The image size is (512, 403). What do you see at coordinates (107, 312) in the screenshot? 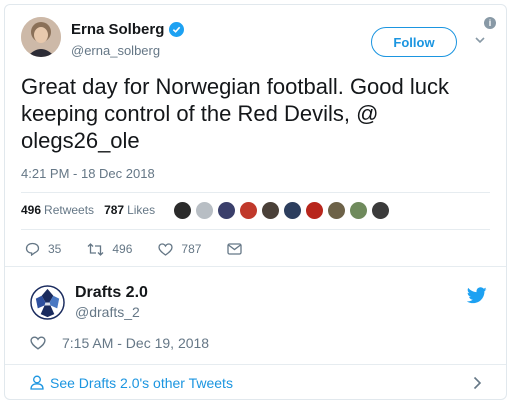
I see `drafts-handle: @drafts_2` at bounding box center [107, 312].